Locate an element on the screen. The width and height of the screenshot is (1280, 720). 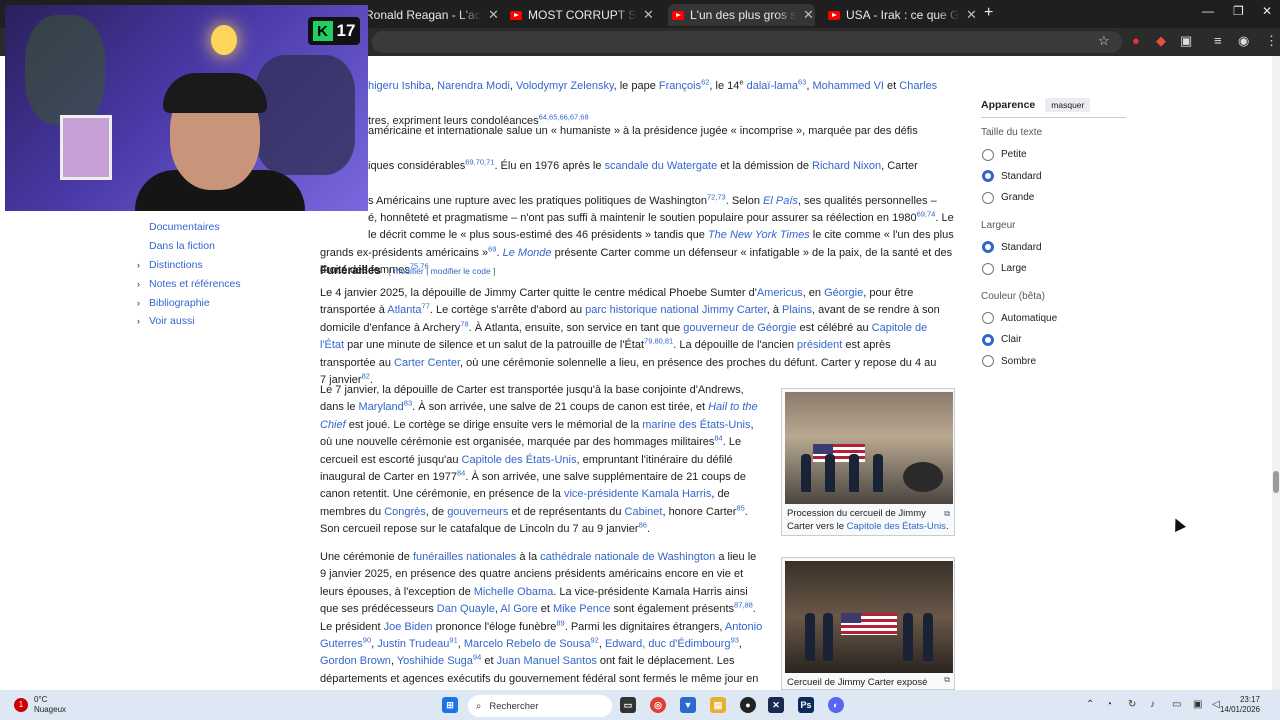
hide-button: masquer is located at coordinates (1068, 105).